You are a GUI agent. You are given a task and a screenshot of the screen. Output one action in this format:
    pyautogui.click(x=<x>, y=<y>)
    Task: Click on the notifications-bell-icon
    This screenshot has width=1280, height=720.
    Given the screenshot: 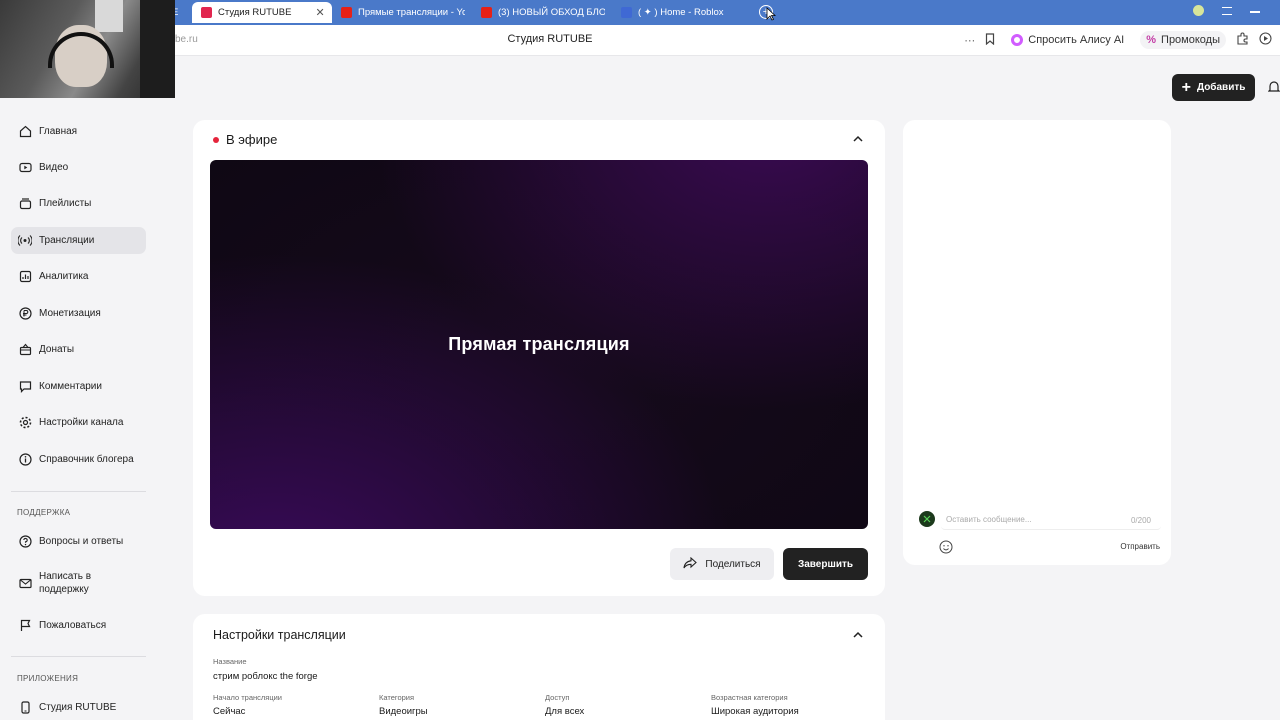 What is the action you would take?
    pyautogui.click(x=1273, y=87)
    